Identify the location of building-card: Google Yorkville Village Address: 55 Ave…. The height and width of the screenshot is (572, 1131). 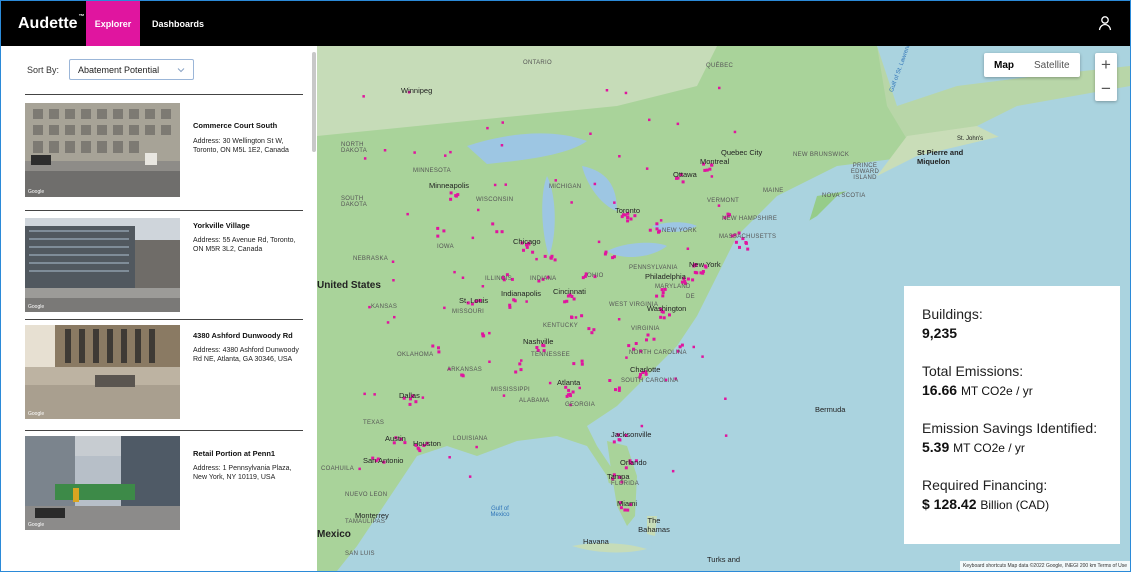
(165, 268).